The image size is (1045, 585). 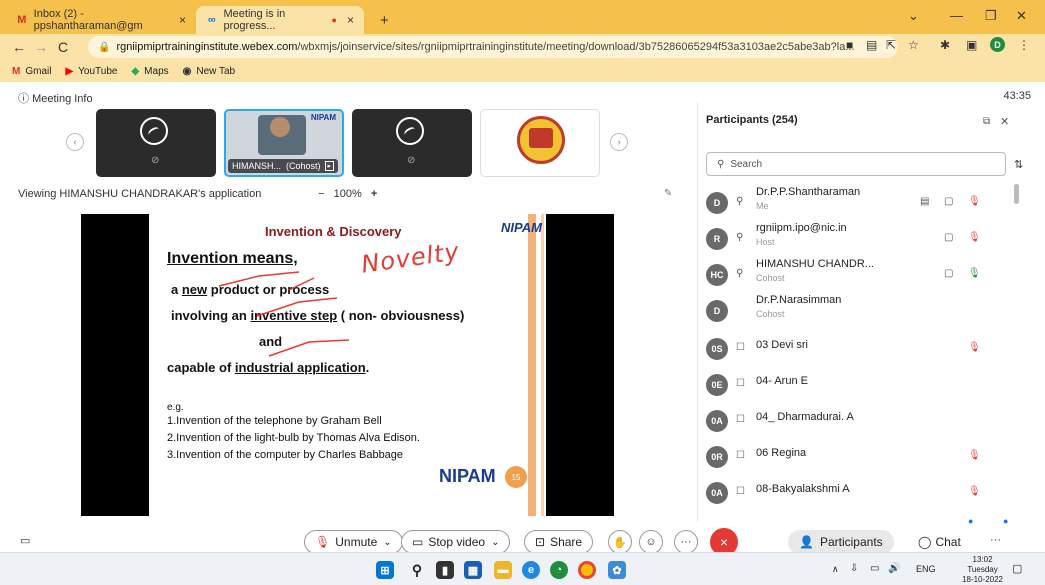 What do you see at coordinates (925, 201) in the screenshot?
I see `closed-caption-icon: ▤` at bounding box center [925, 201].